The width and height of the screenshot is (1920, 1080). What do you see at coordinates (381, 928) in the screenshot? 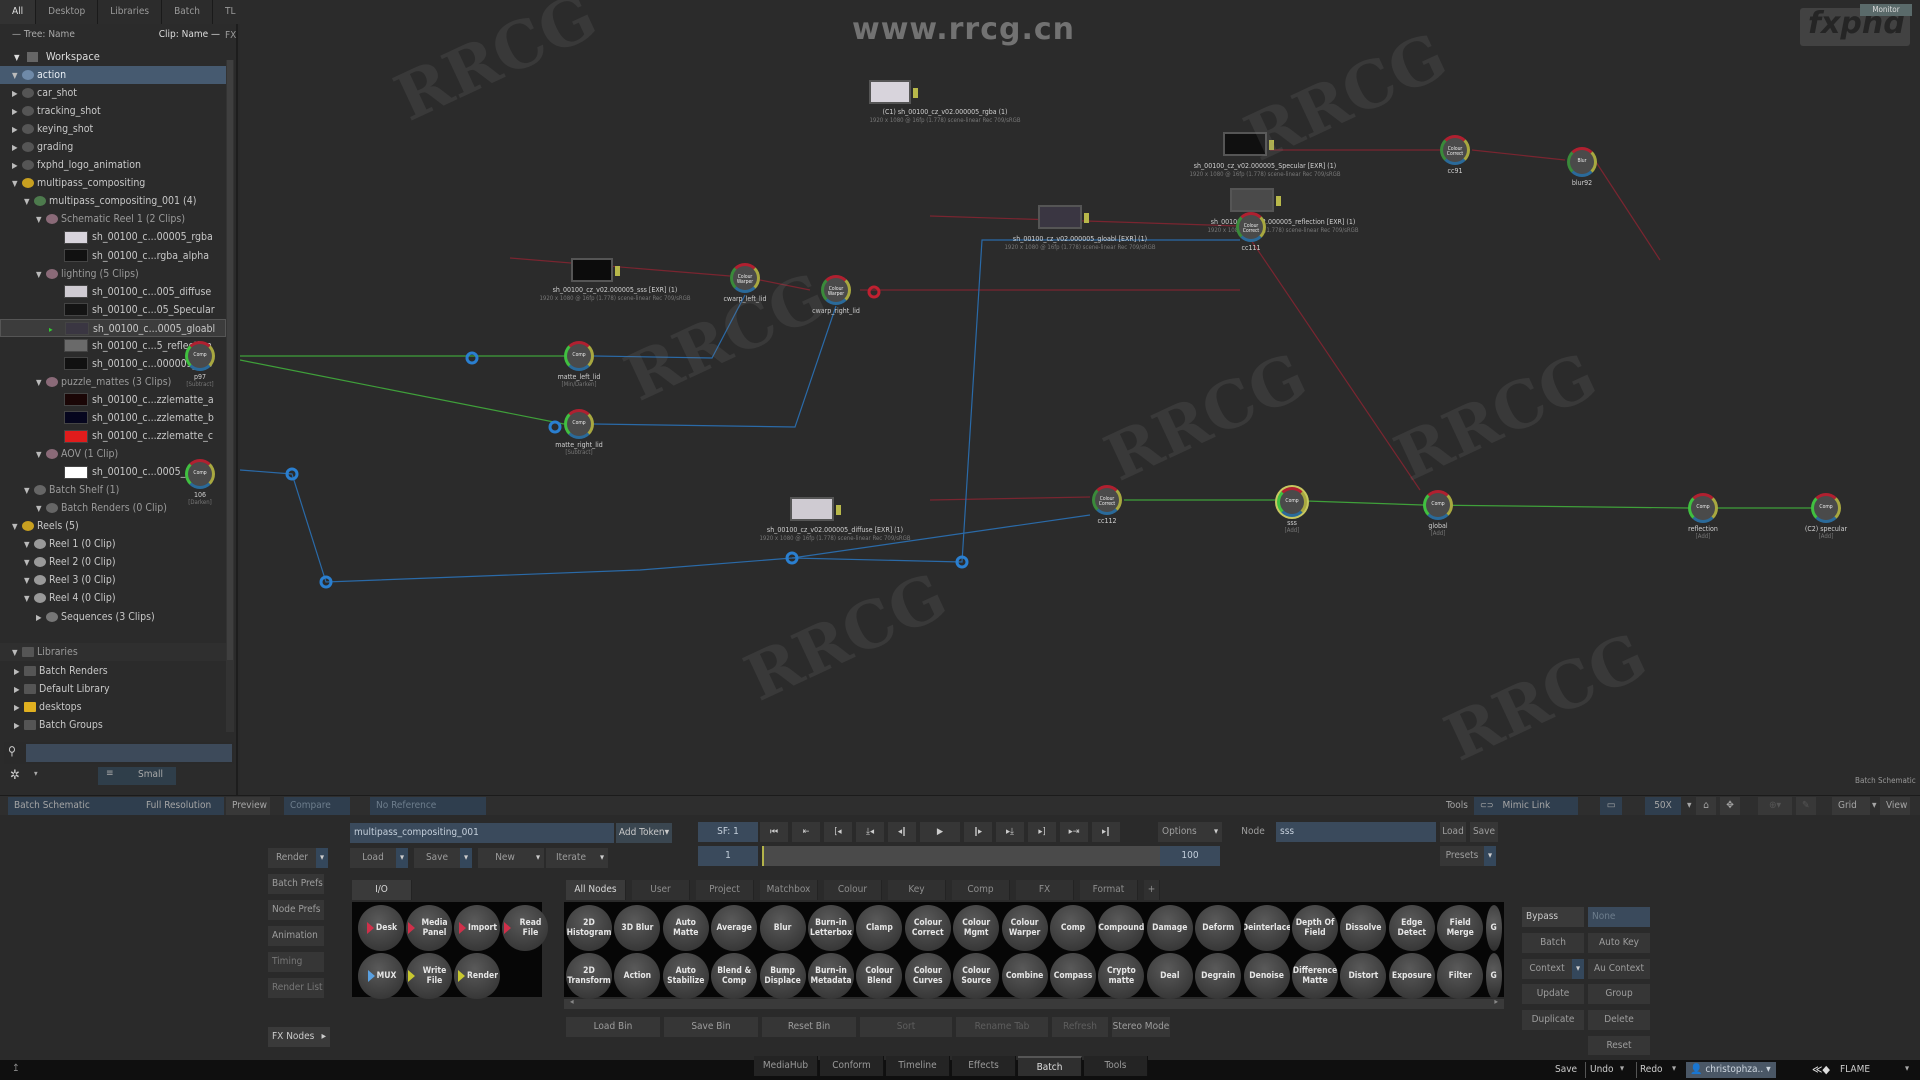
I see `io-node-desk: Desk` at bounding box center [381, 928].